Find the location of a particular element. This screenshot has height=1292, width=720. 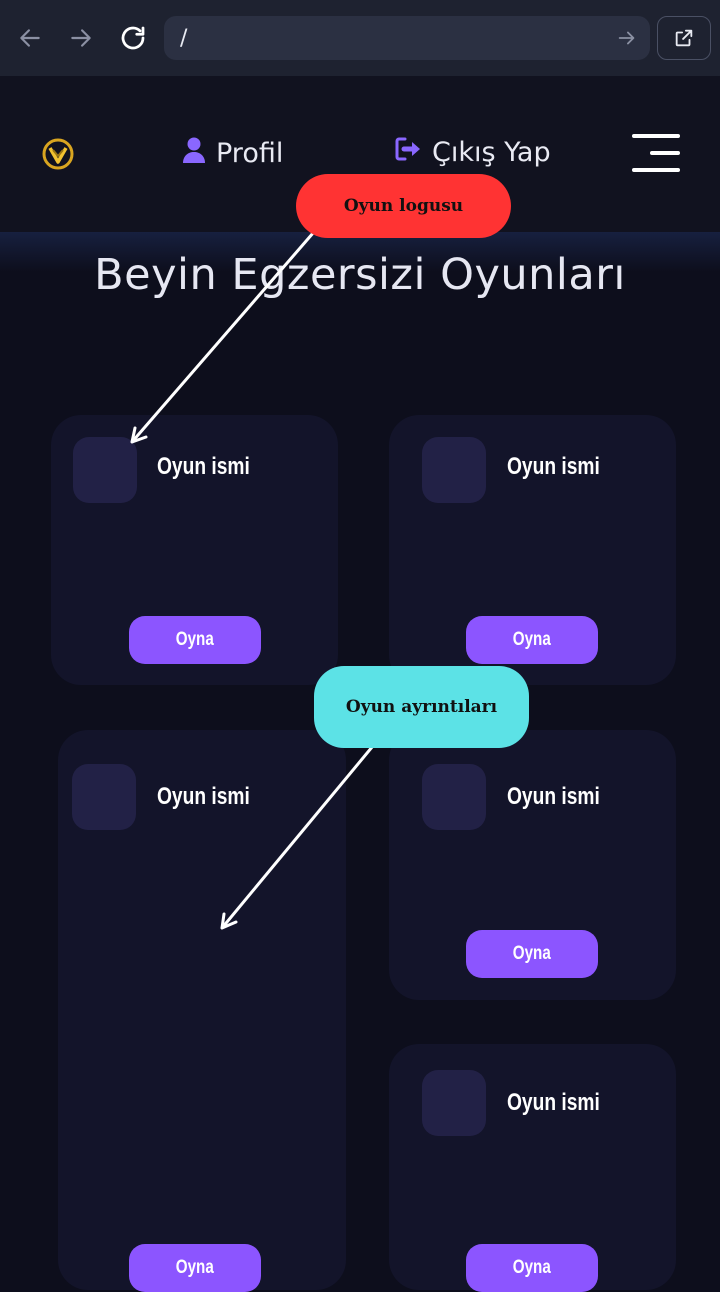

browser-toolbar: / is located at coordinates (360, 38).